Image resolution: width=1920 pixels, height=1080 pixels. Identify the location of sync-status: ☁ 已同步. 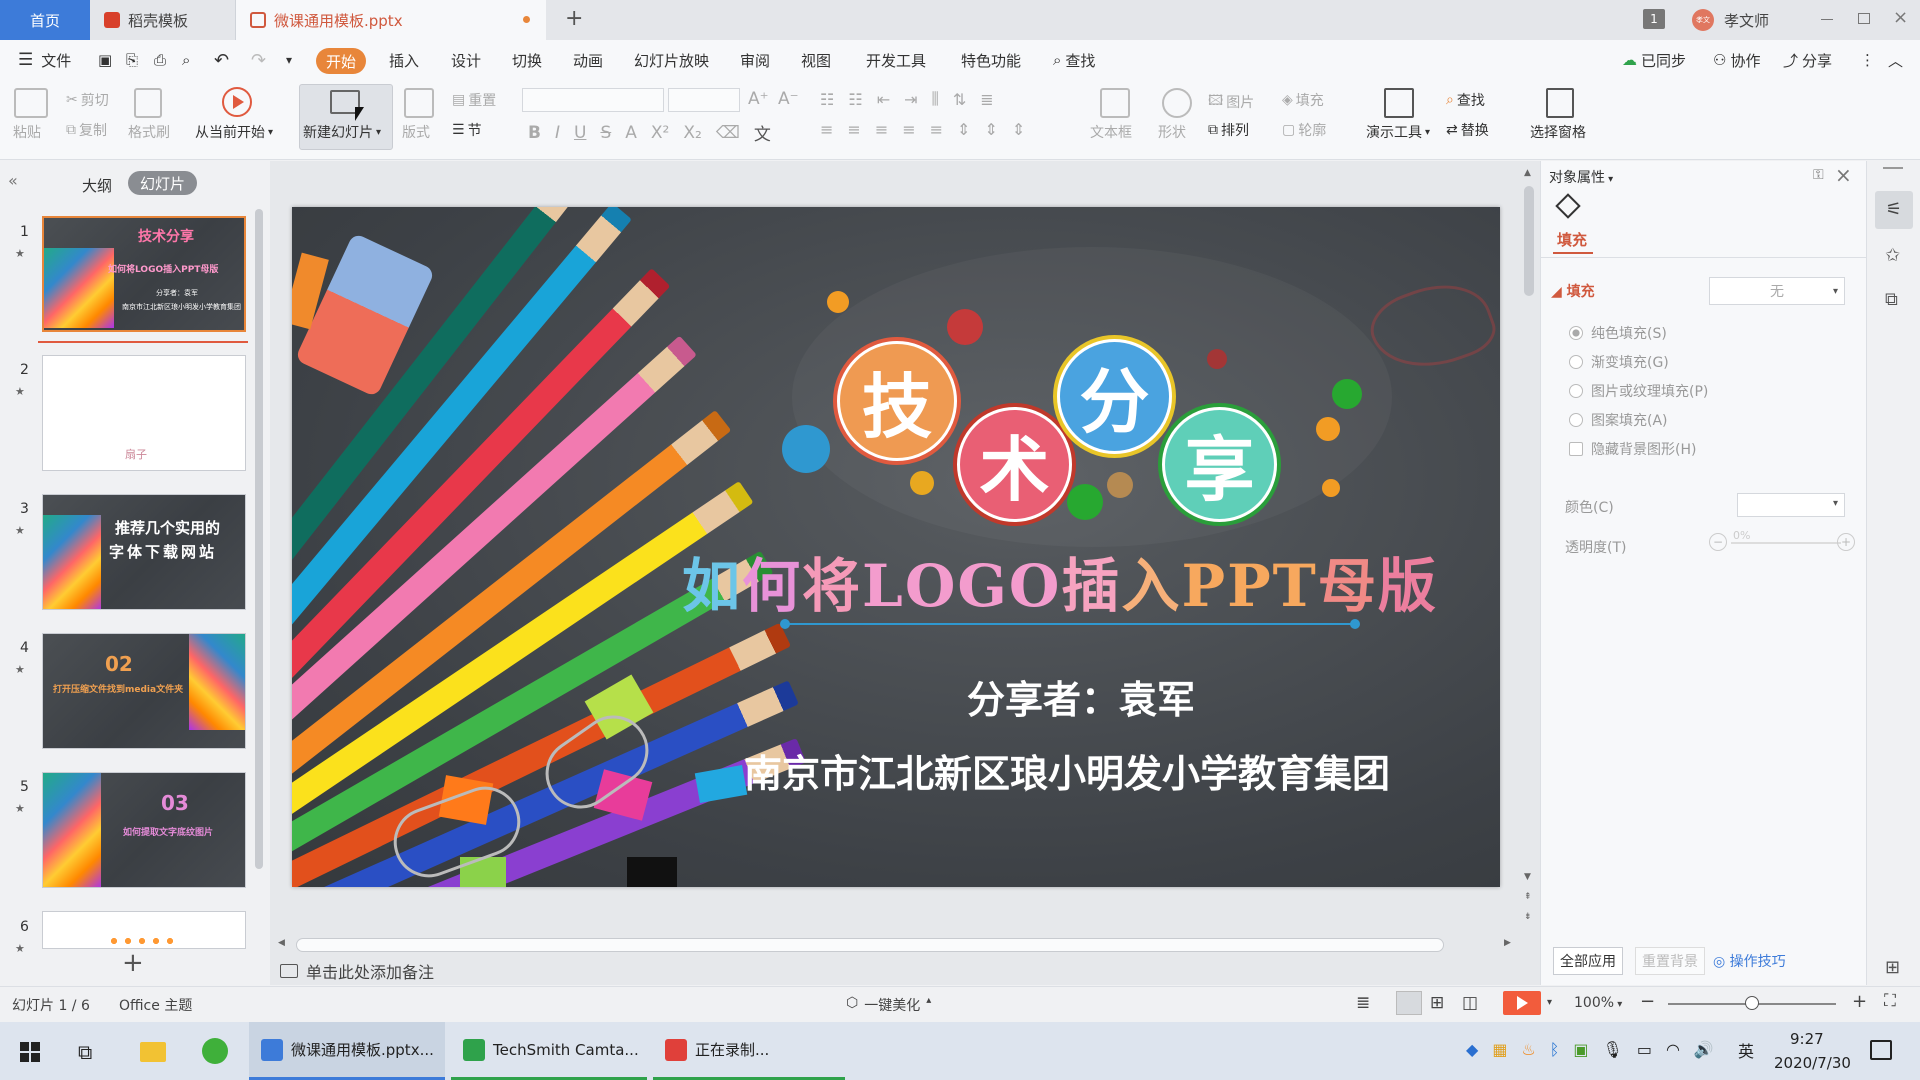
(1654, 60).